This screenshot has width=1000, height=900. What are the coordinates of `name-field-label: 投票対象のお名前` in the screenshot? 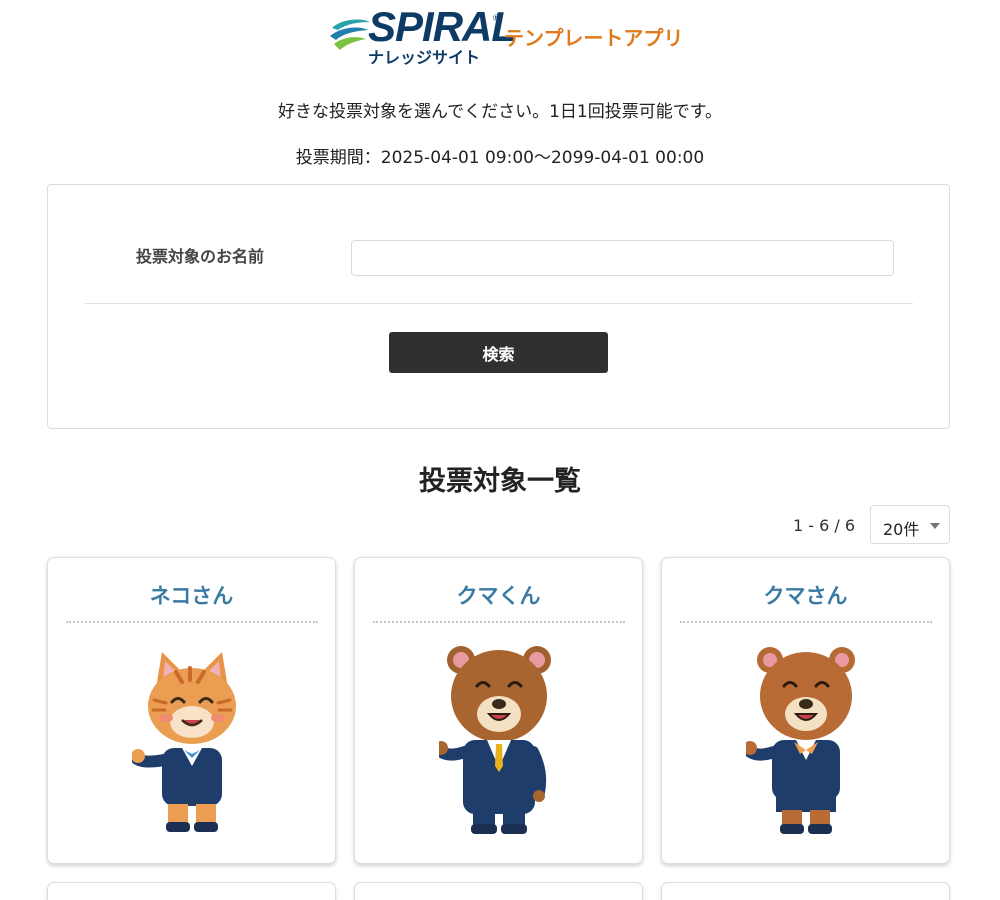 It's located at (200, 256).